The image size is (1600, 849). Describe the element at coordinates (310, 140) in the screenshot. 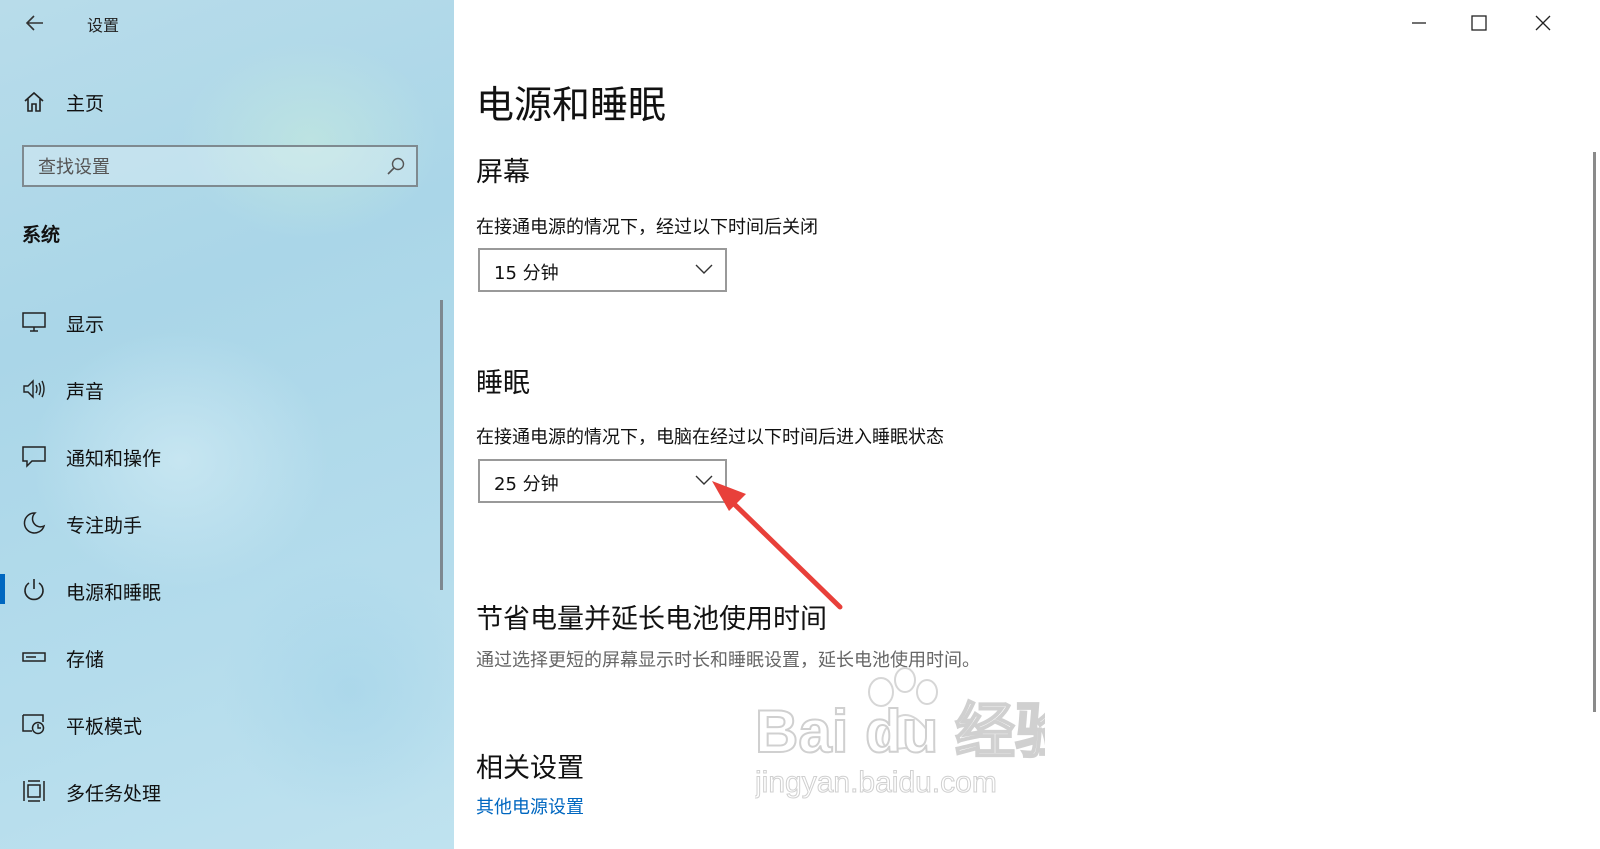

I see `acrylic-highlight` at that location.